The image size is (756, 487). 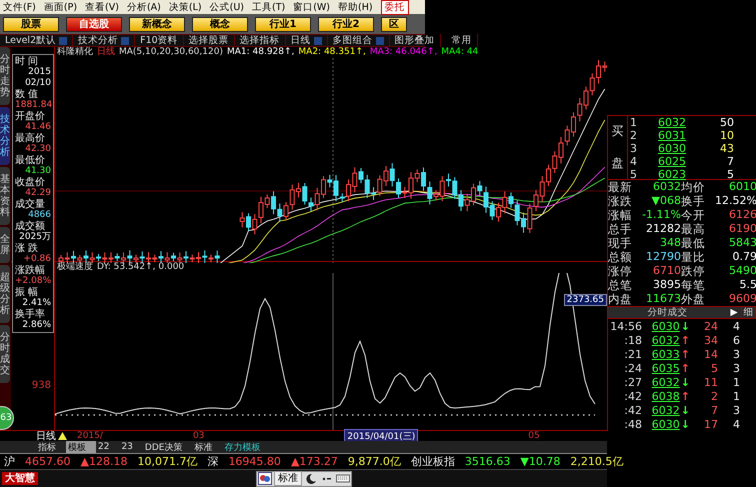 What do you see at coordinates (157, 24) in the screenshot?
I see `category-button: 新概念` at bounding box center [157, 24].